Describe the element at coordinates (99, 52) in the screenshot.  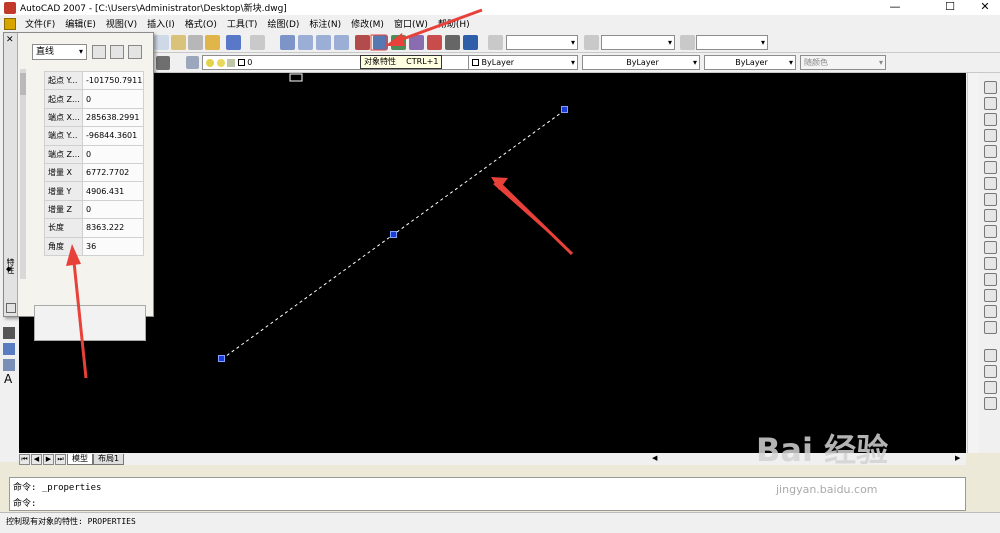
I see `toggle-pickadd-icon` at that location.